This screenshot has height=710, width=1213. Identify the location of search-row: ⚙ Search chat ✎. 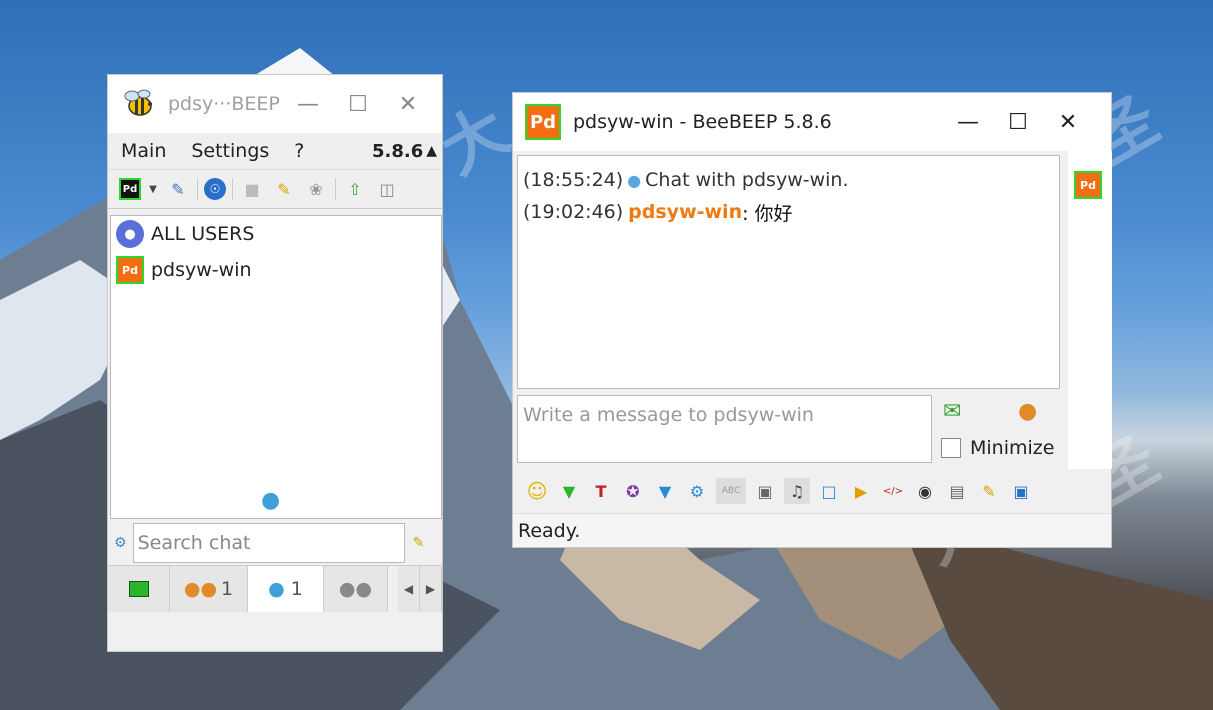
(276, 543).